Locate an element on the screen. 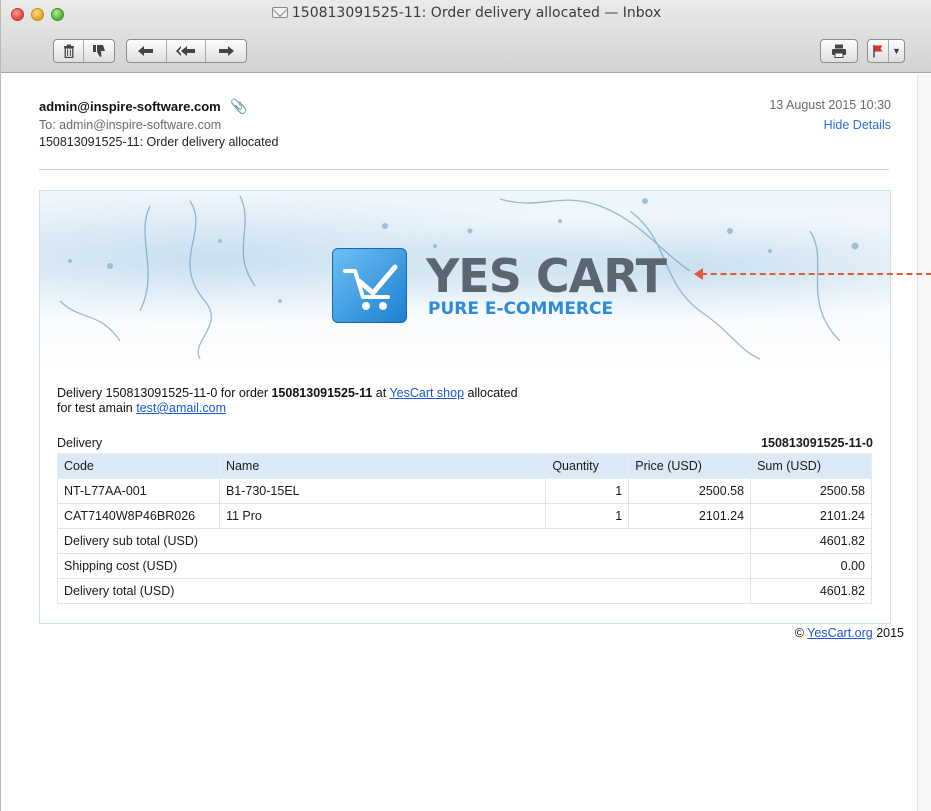  printer-icon is located at coordinates (839, 51).